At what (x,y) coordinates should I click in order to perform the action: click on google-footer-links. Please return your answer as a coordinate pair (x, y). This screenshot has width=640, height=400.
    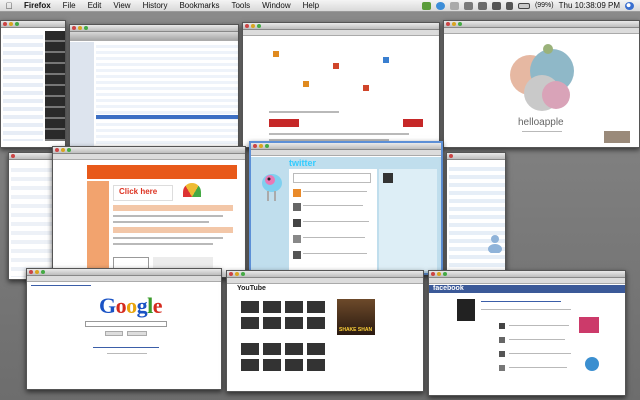
    Looking at the image, I should click on (126, 347).